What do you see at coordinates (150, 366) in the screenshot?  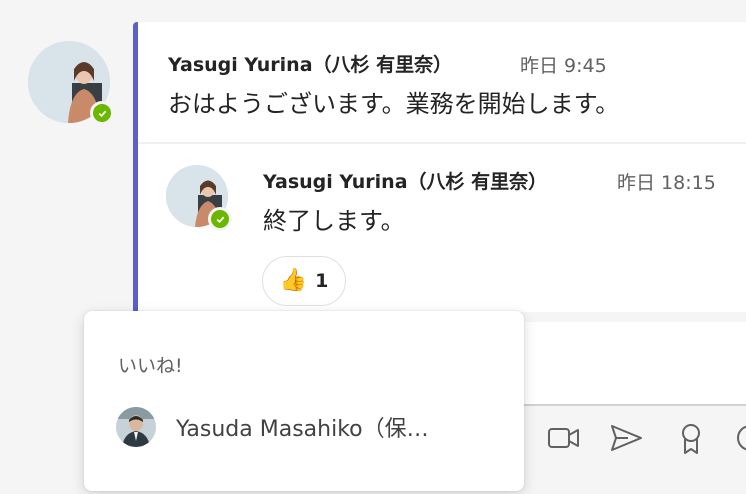 I see `reaction-popup-title: いいね!` at bounding box center [150, 366].